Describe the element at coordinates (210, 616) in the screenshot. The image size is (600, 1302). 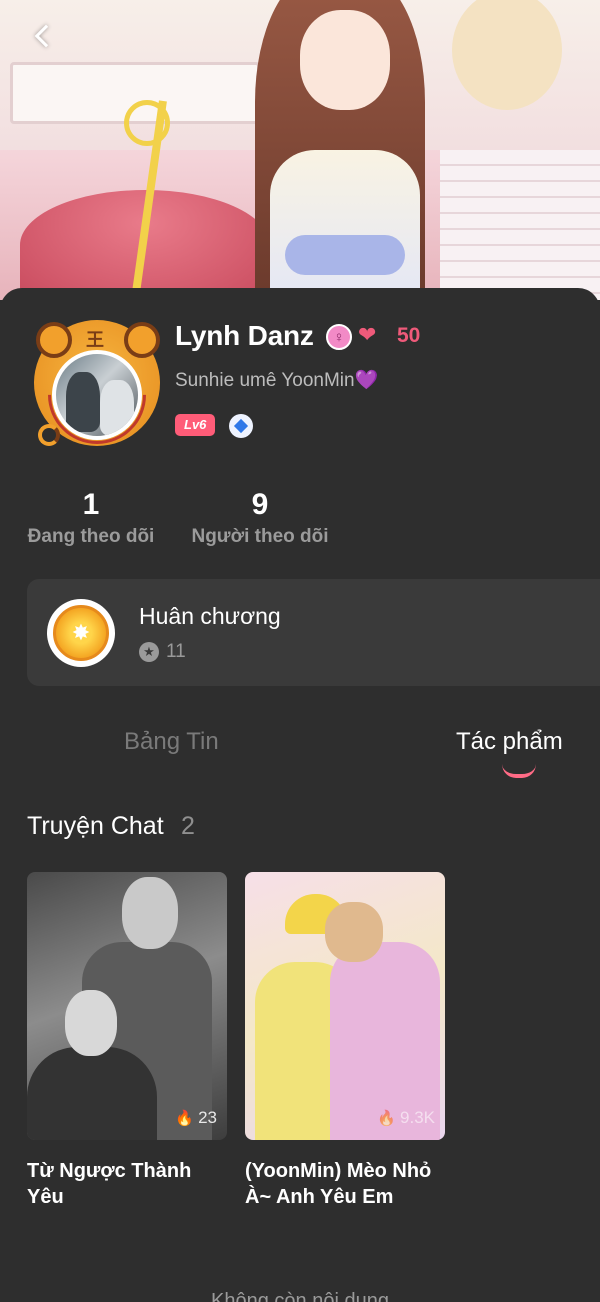
I see `medals-title: Huân chương` at that location.